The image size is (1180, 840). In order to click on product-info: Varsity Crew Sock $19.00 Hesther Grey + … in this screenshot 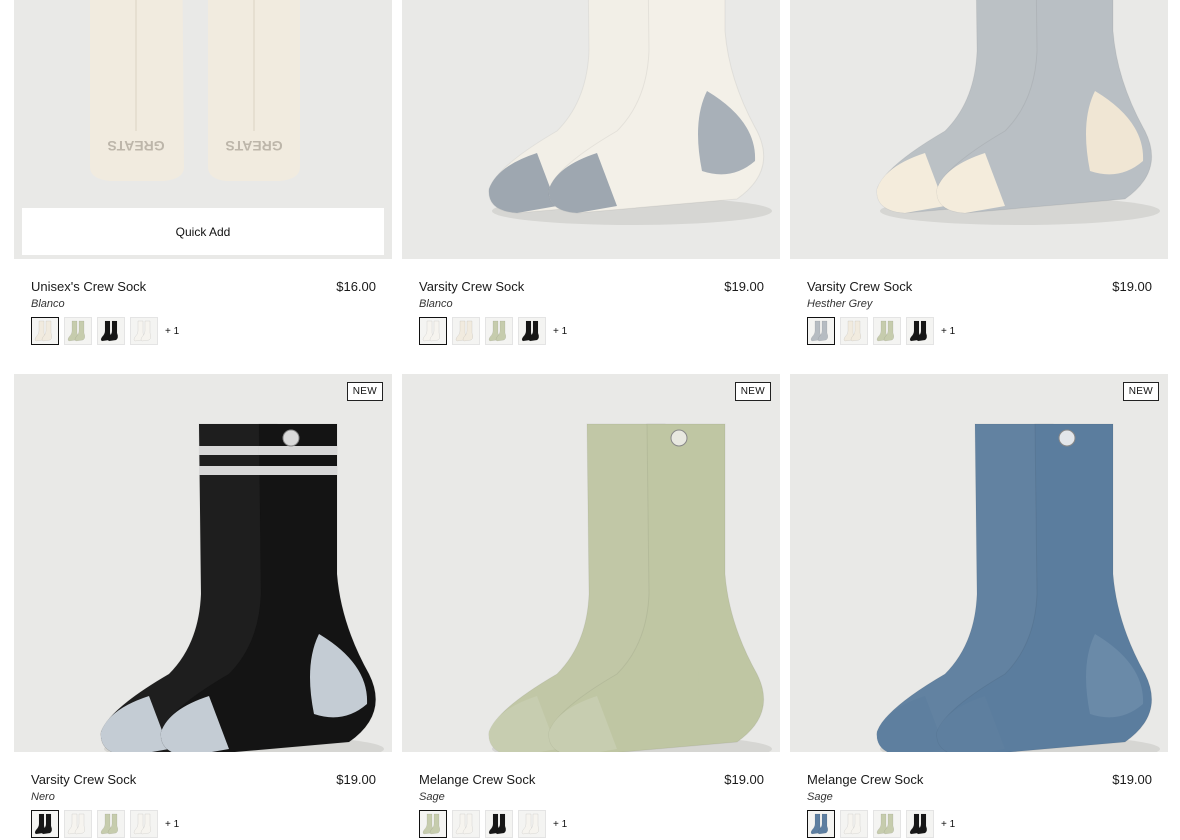, I will do `click(979, 316)`.